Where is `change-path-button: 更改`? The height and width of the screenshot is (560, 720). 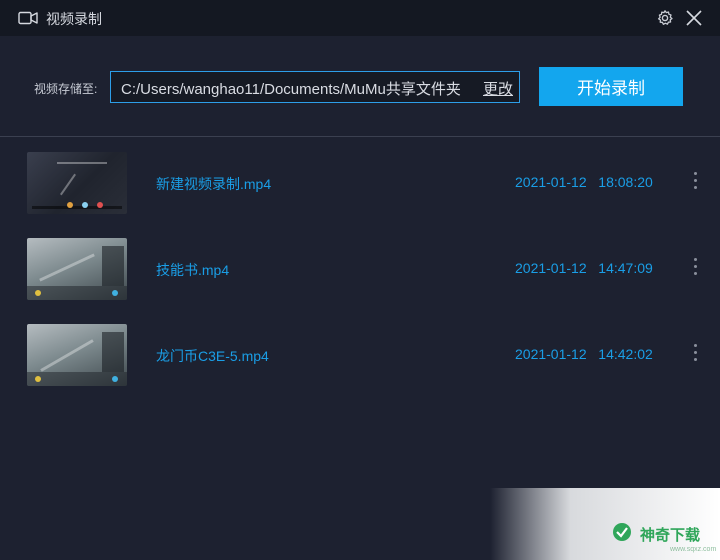
change-path-button: 更改 is located at coordinates (498, 88).